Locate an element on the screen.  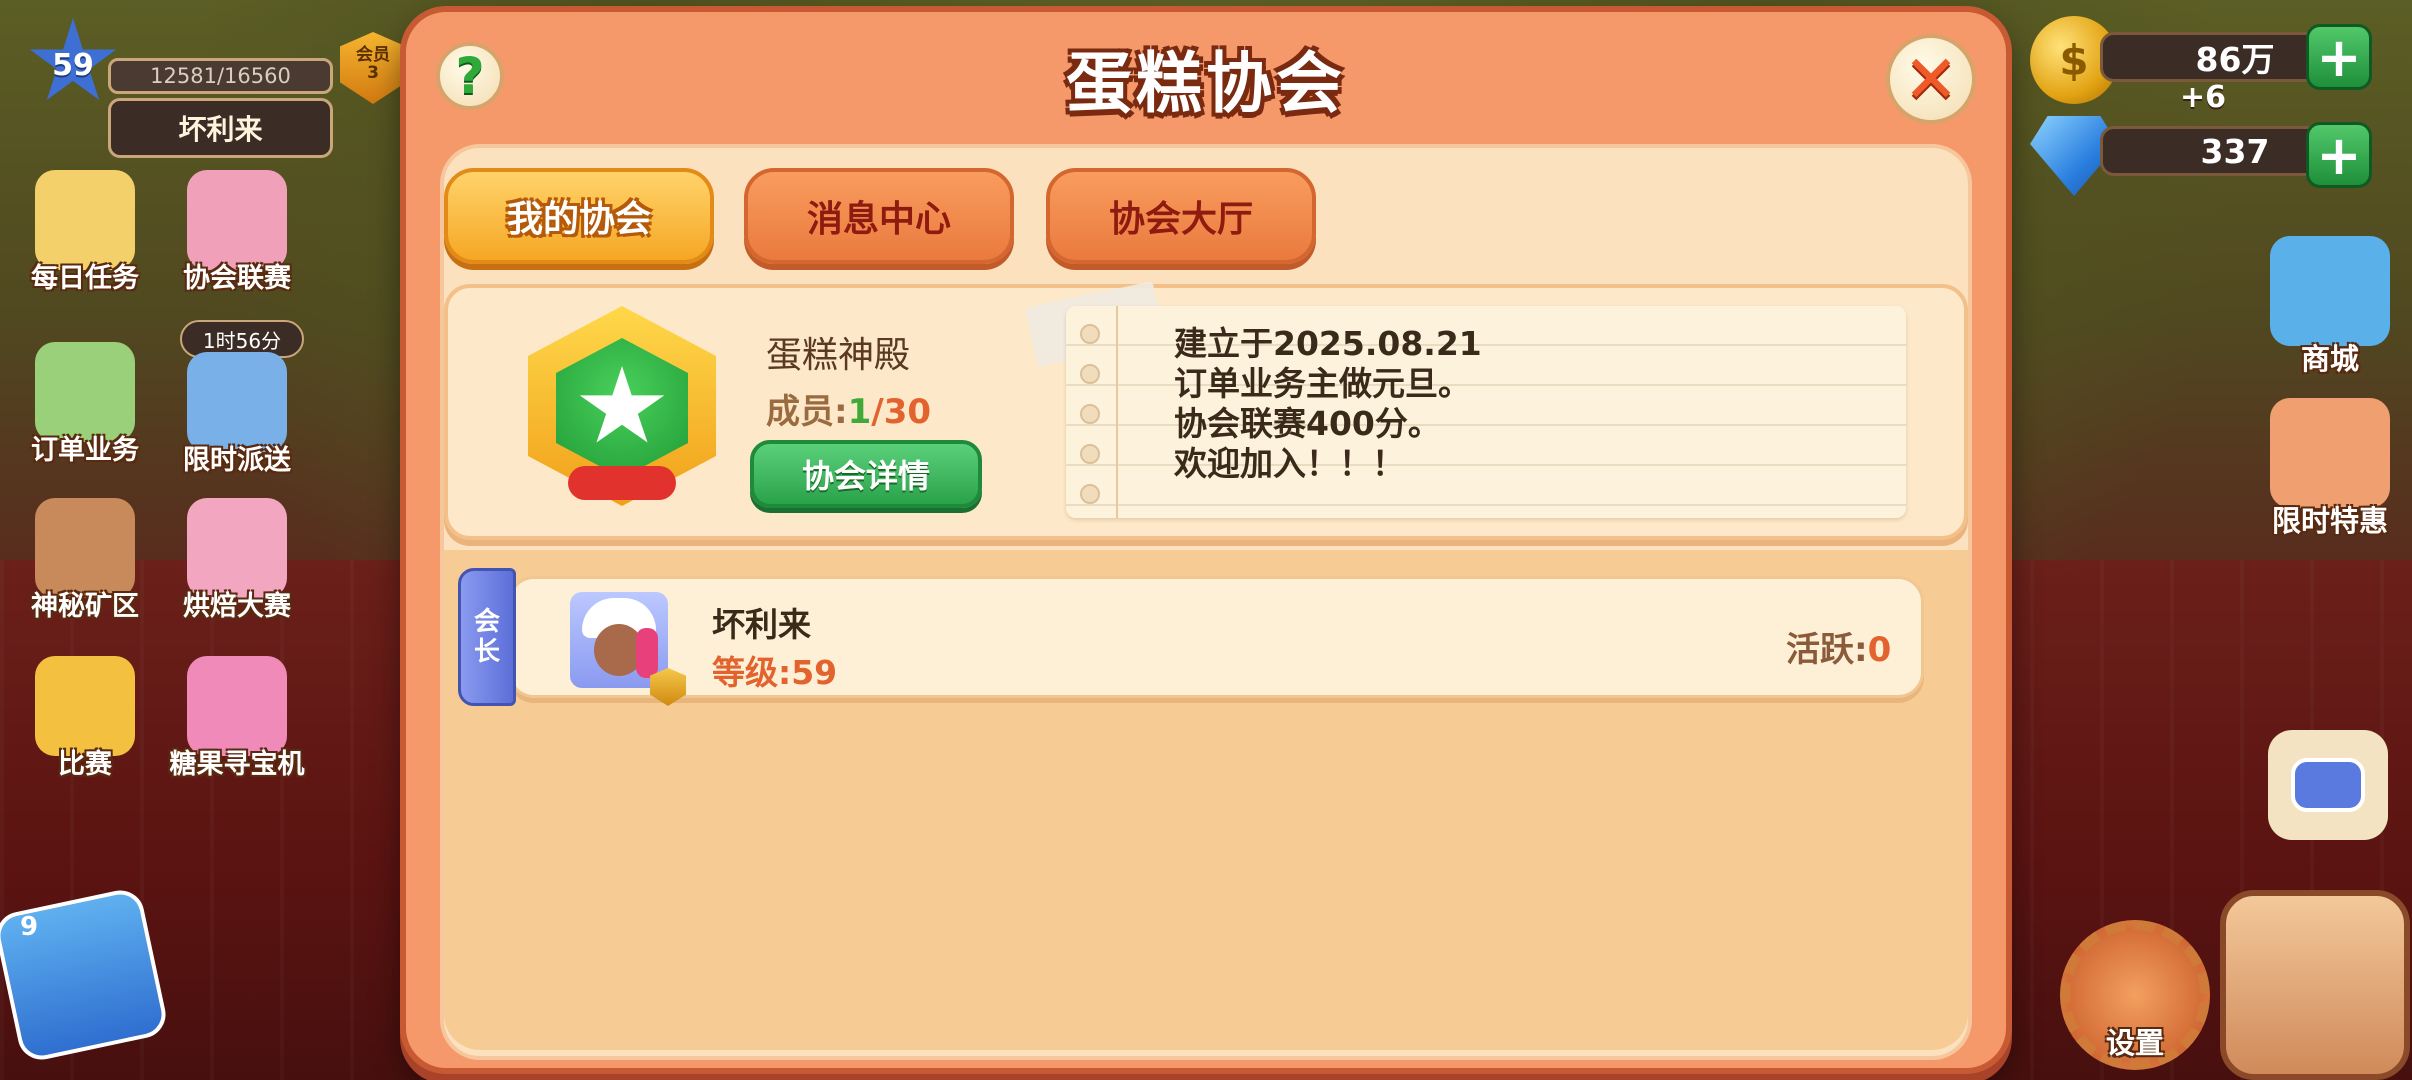
candy-machine-button: 糖果寻宝机 is located at coordinates (237, 718).